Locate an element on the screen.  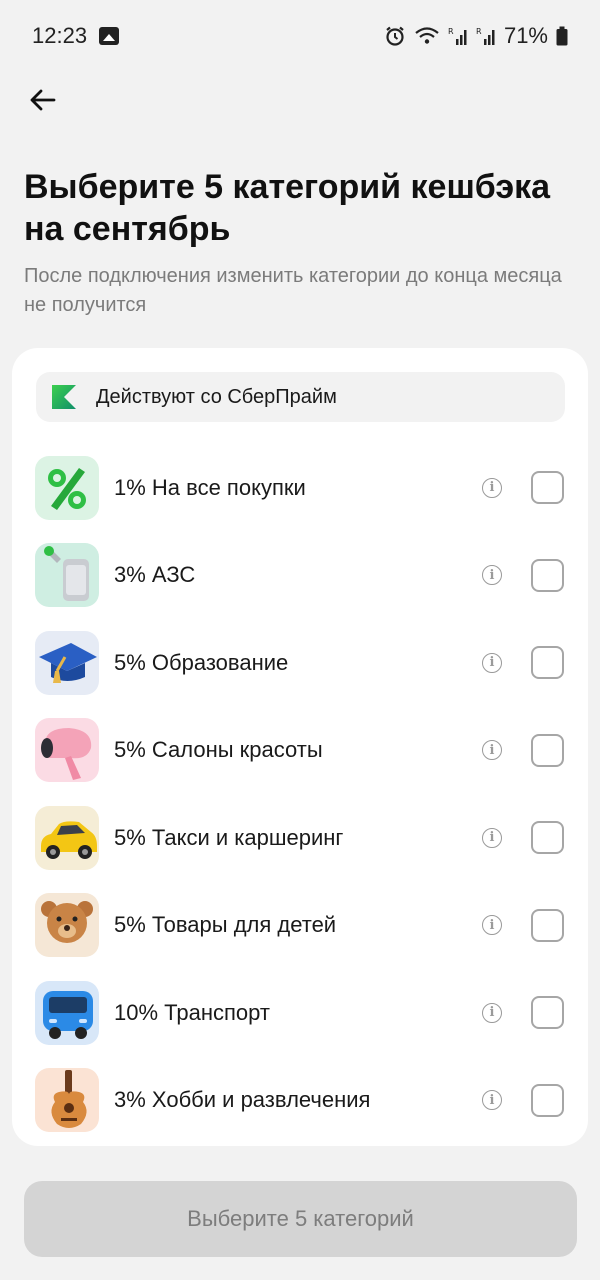
alarm-icon is located at coordinates (395, 36).